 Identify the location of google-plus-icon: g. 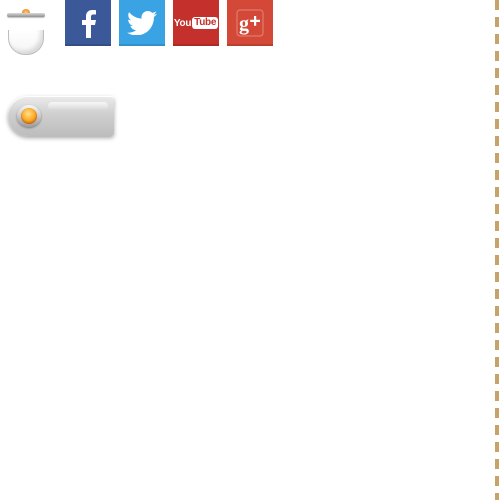
(250, 23).